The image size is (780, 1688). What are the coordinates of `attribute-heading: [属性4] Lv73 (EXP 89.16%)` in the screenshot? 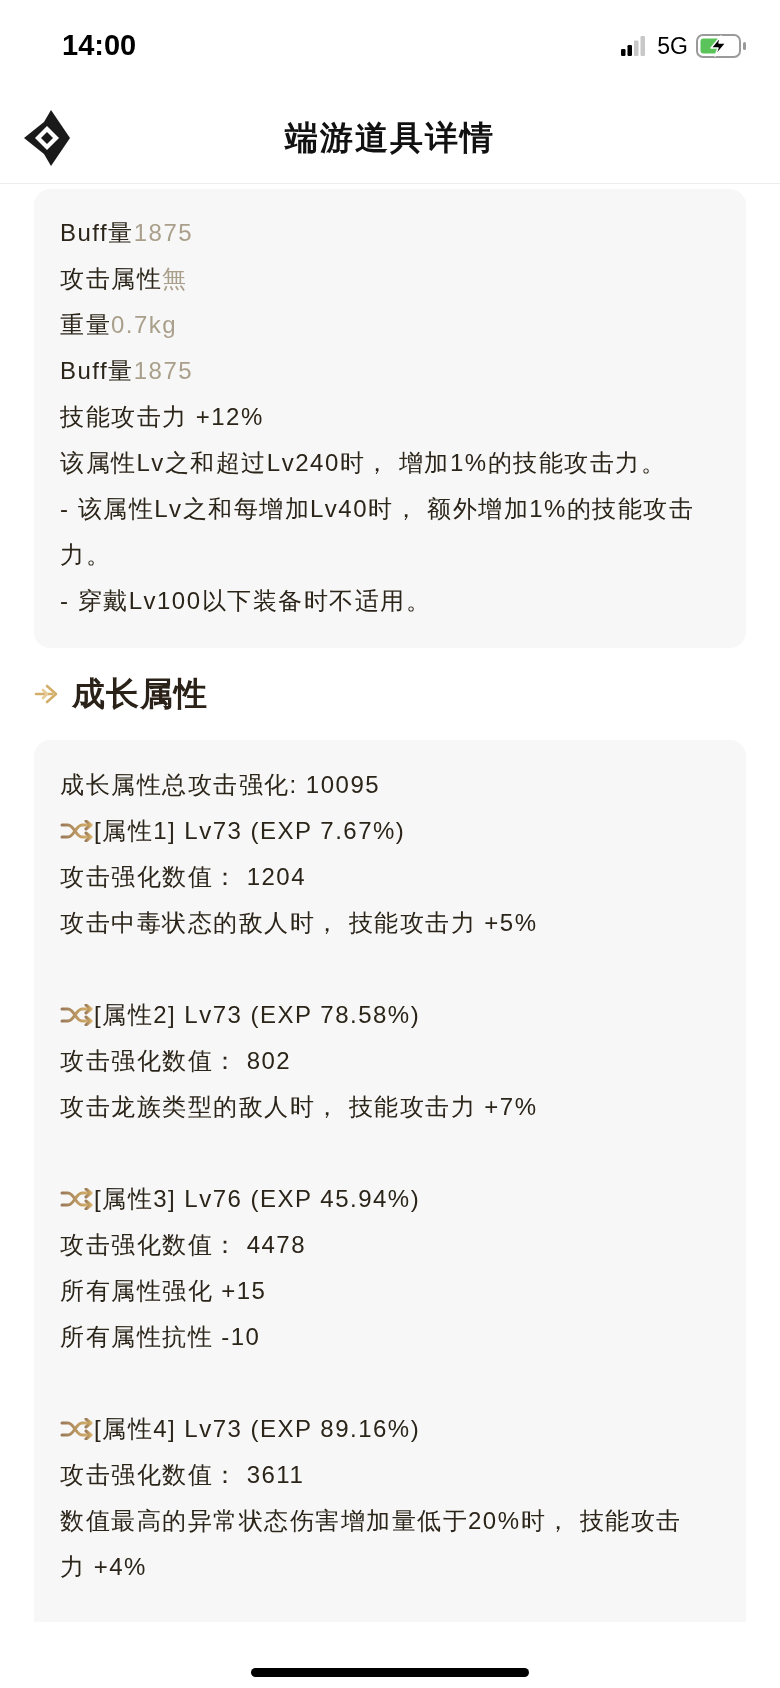 It's located at (257, 1429).